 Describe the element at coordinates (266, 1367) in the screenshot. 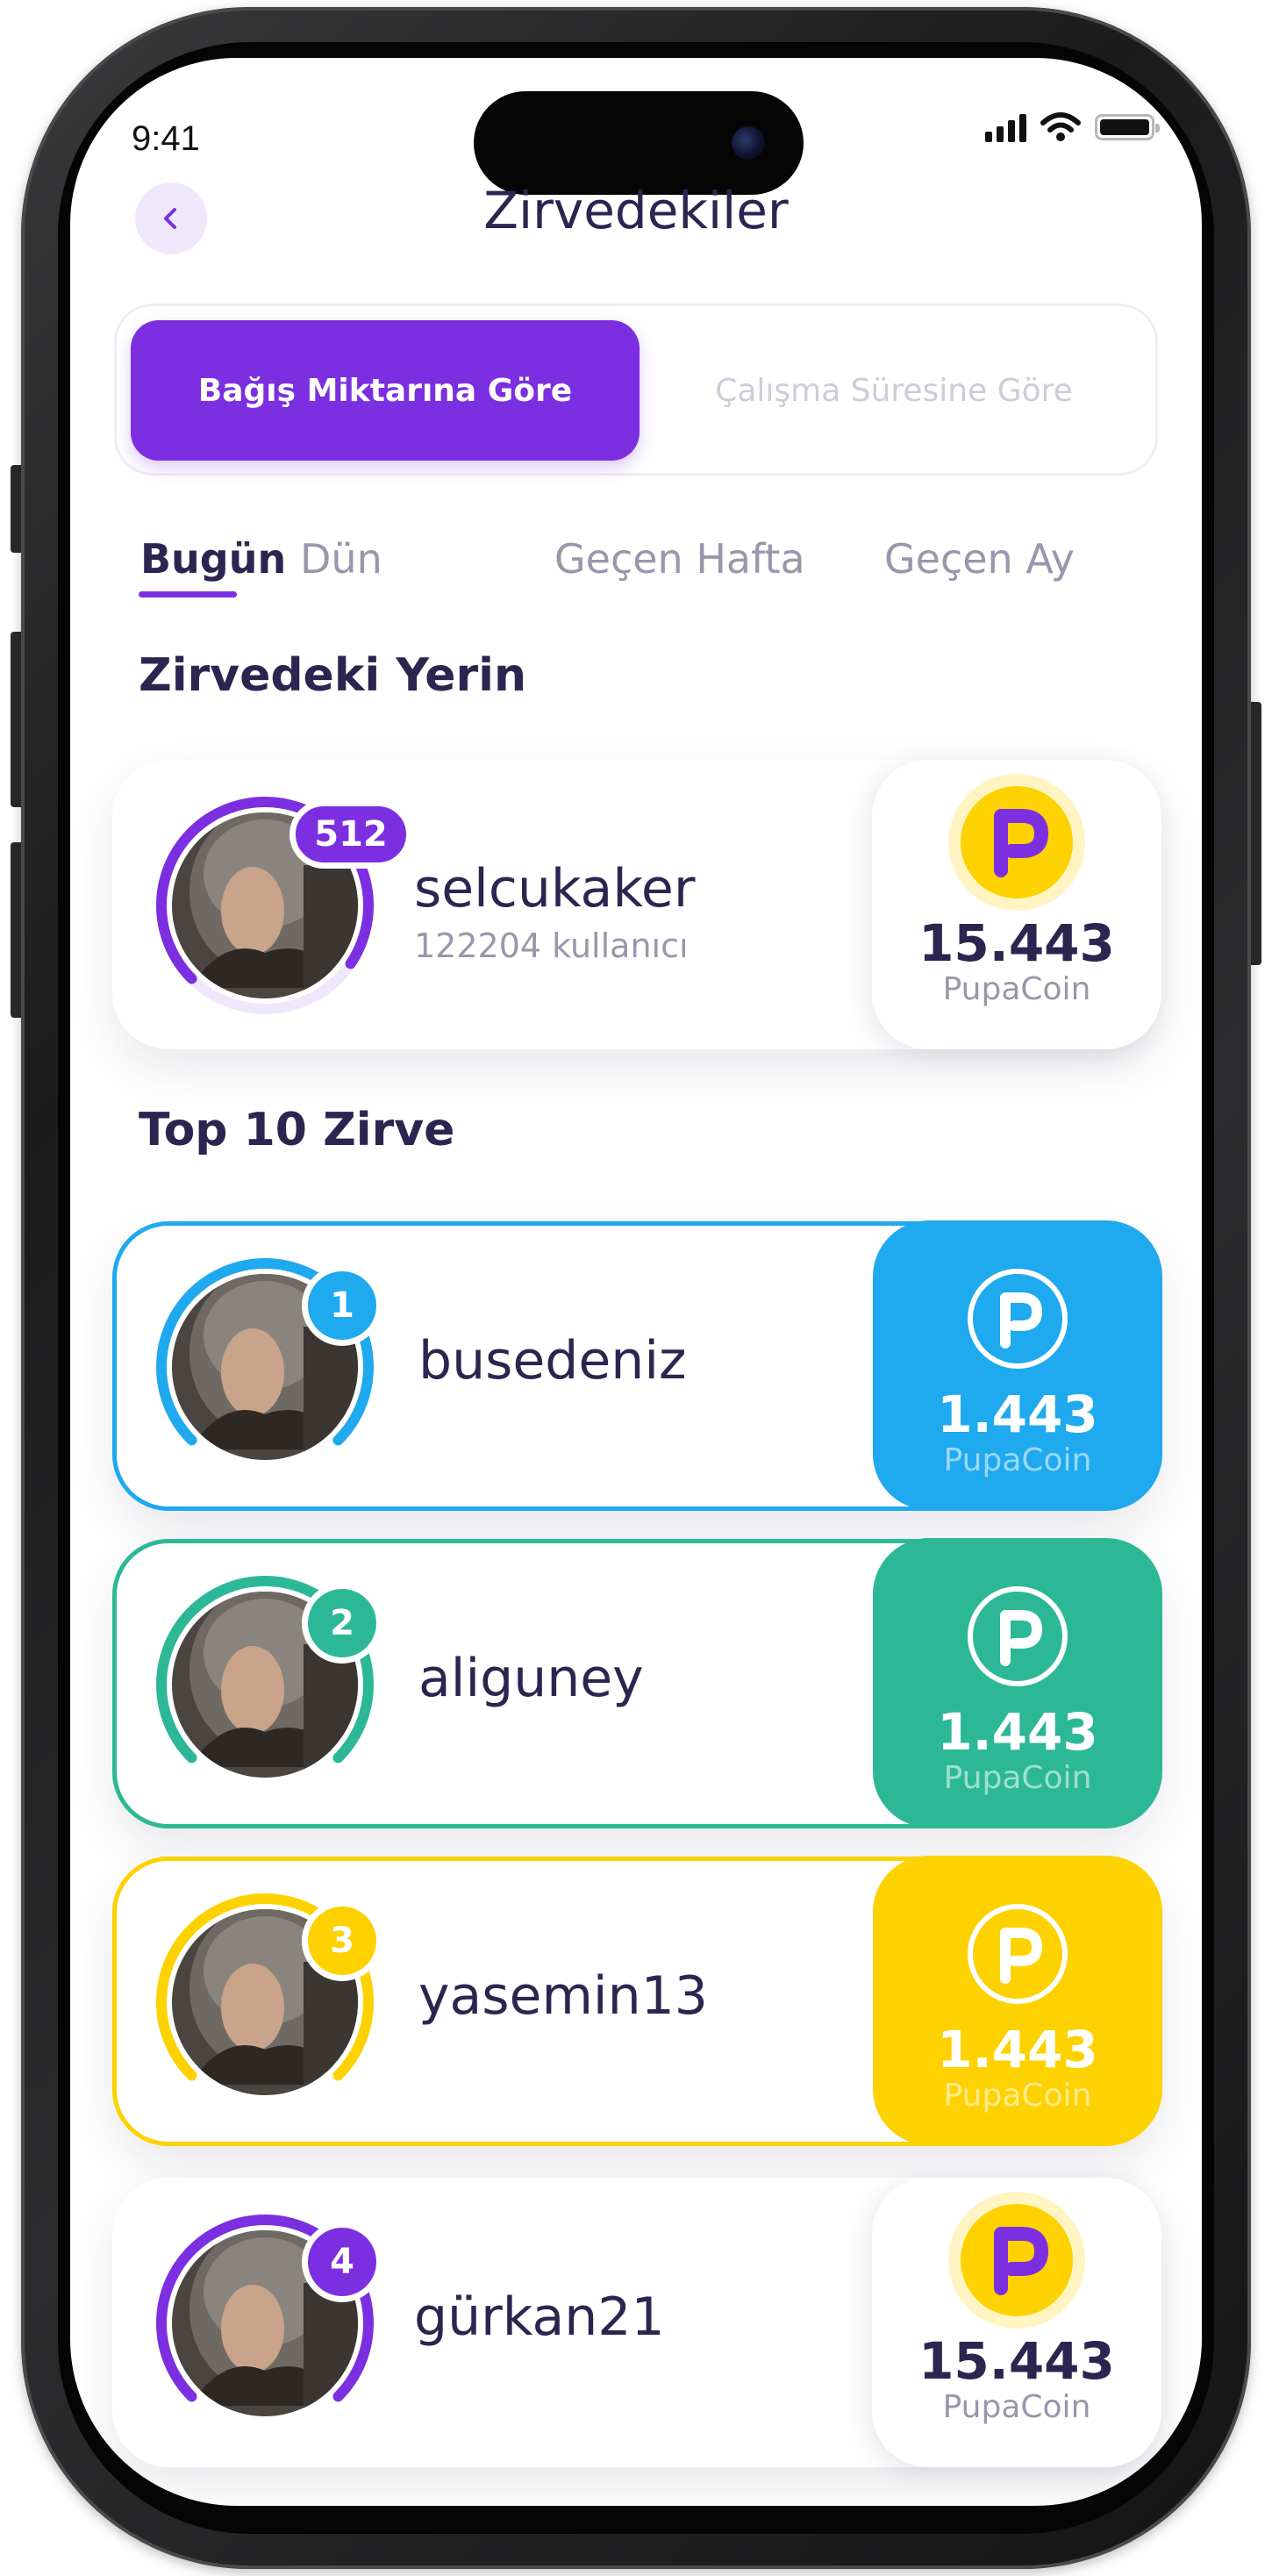

I see `avatar-group: 1` at that location.